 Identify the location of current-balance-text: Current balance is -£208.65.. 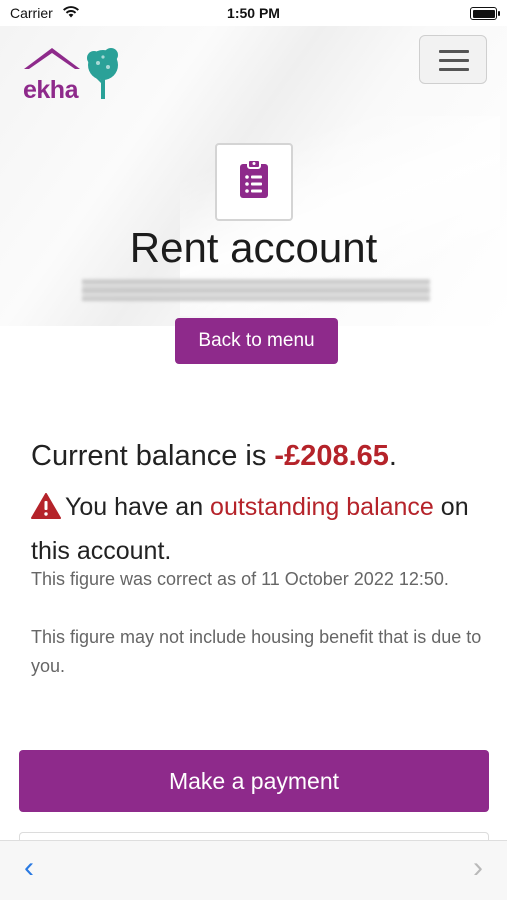
(214, 456).